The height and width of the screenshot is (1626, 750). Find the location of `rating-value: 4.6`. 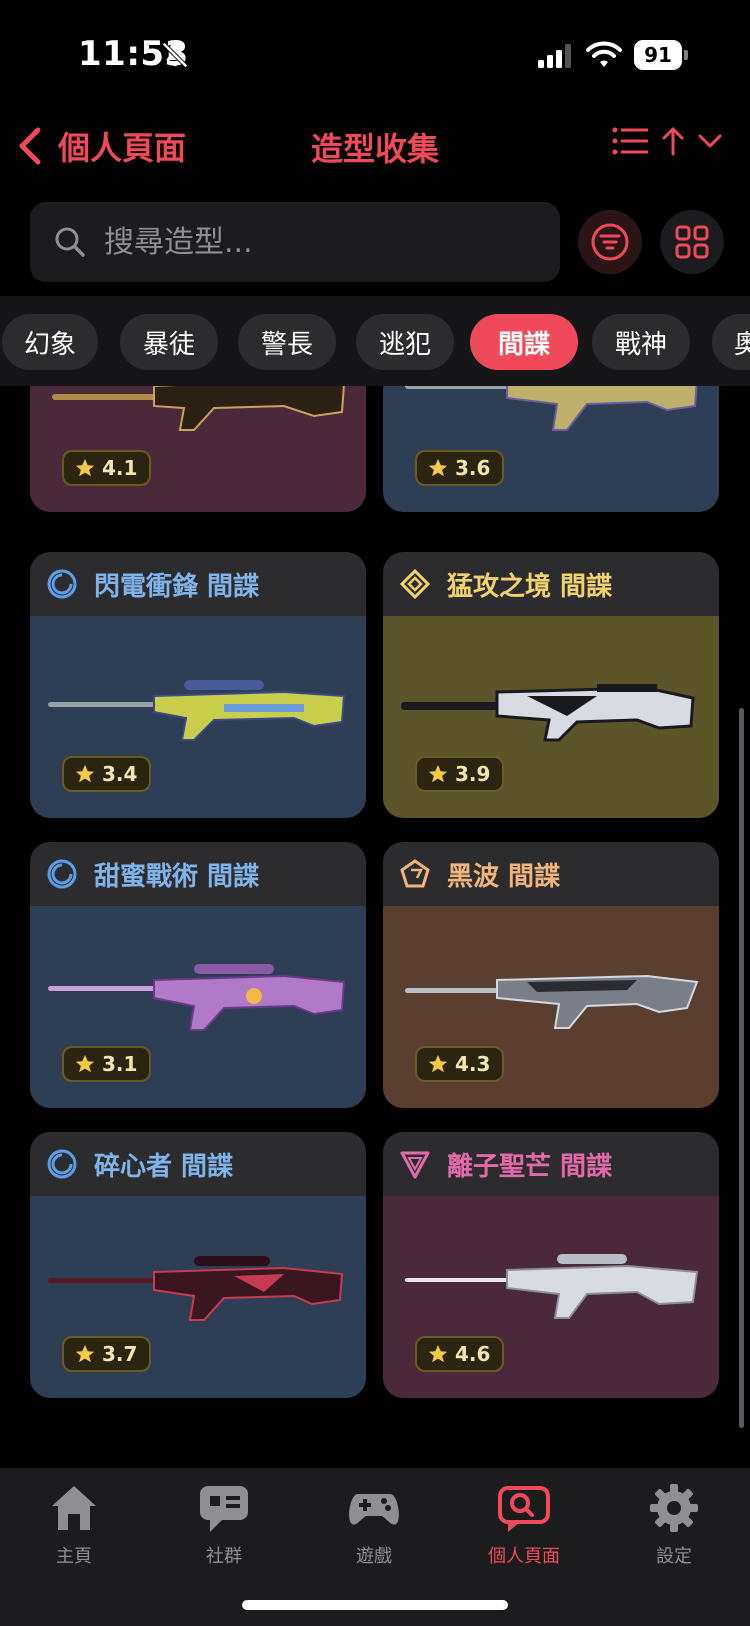

rating-value: 4.6 is located at coordinates (473, 1354).